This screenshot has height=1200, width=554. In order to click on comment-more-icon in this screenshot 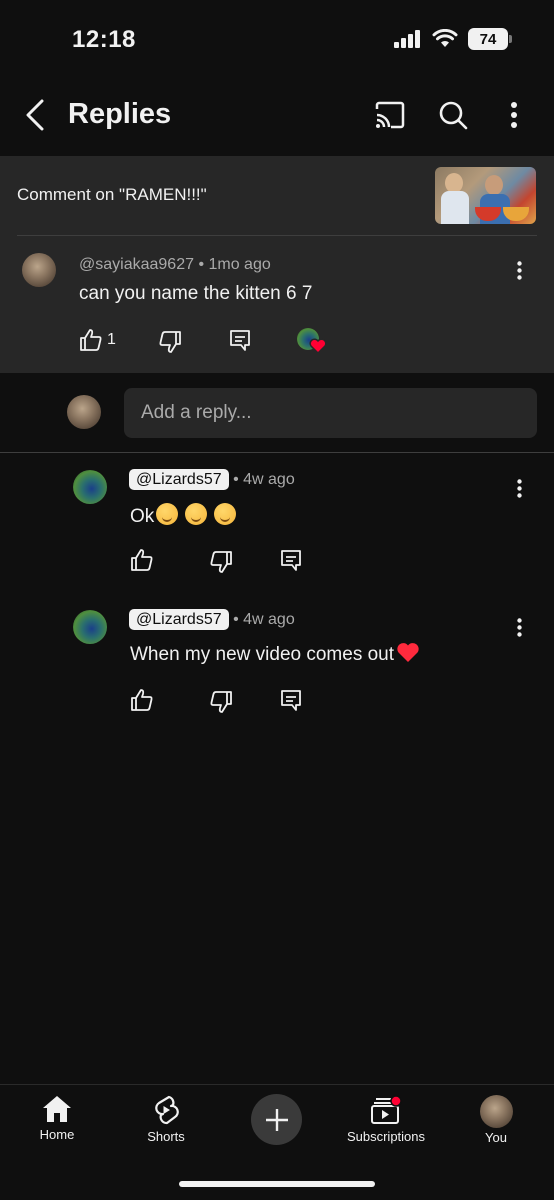, I will do `click(519, 270)`.